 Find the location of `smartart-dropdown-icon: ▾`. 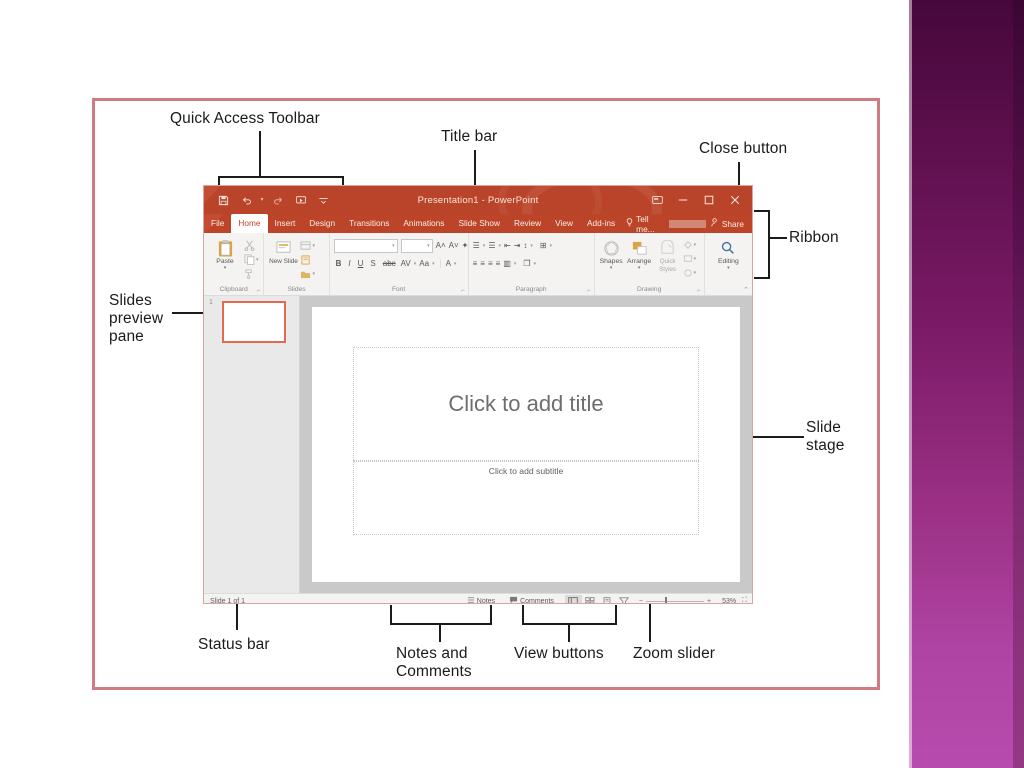

smartart-dropdown-icon: ▾ is located at coordinates (535, 264).